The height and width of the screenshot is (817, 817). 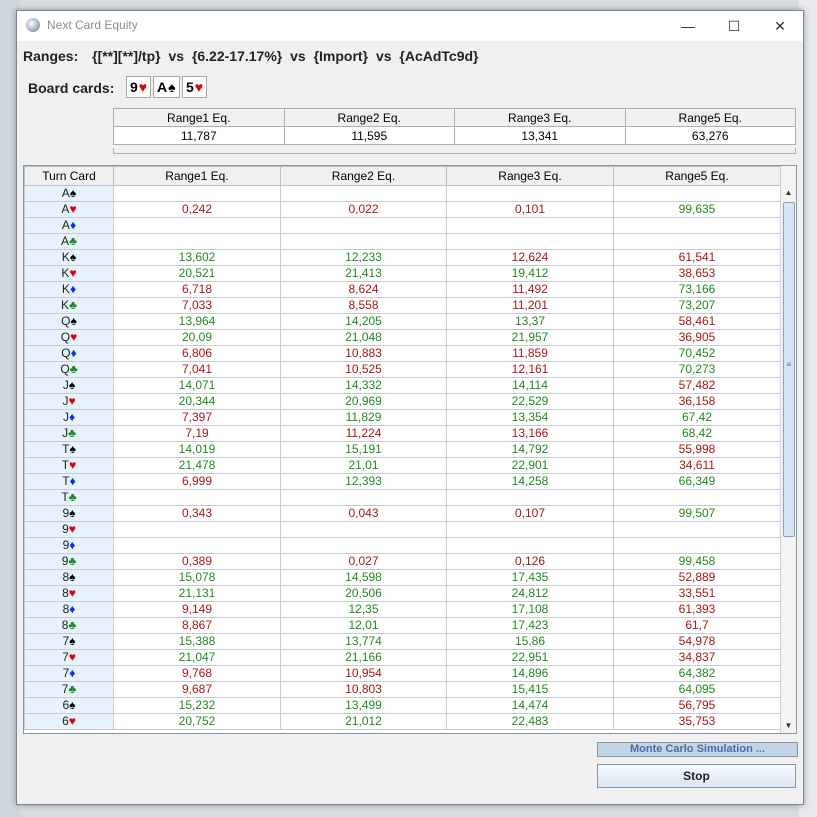 I want to click on equity-cell: 22,529, so click(x=530, y=401).